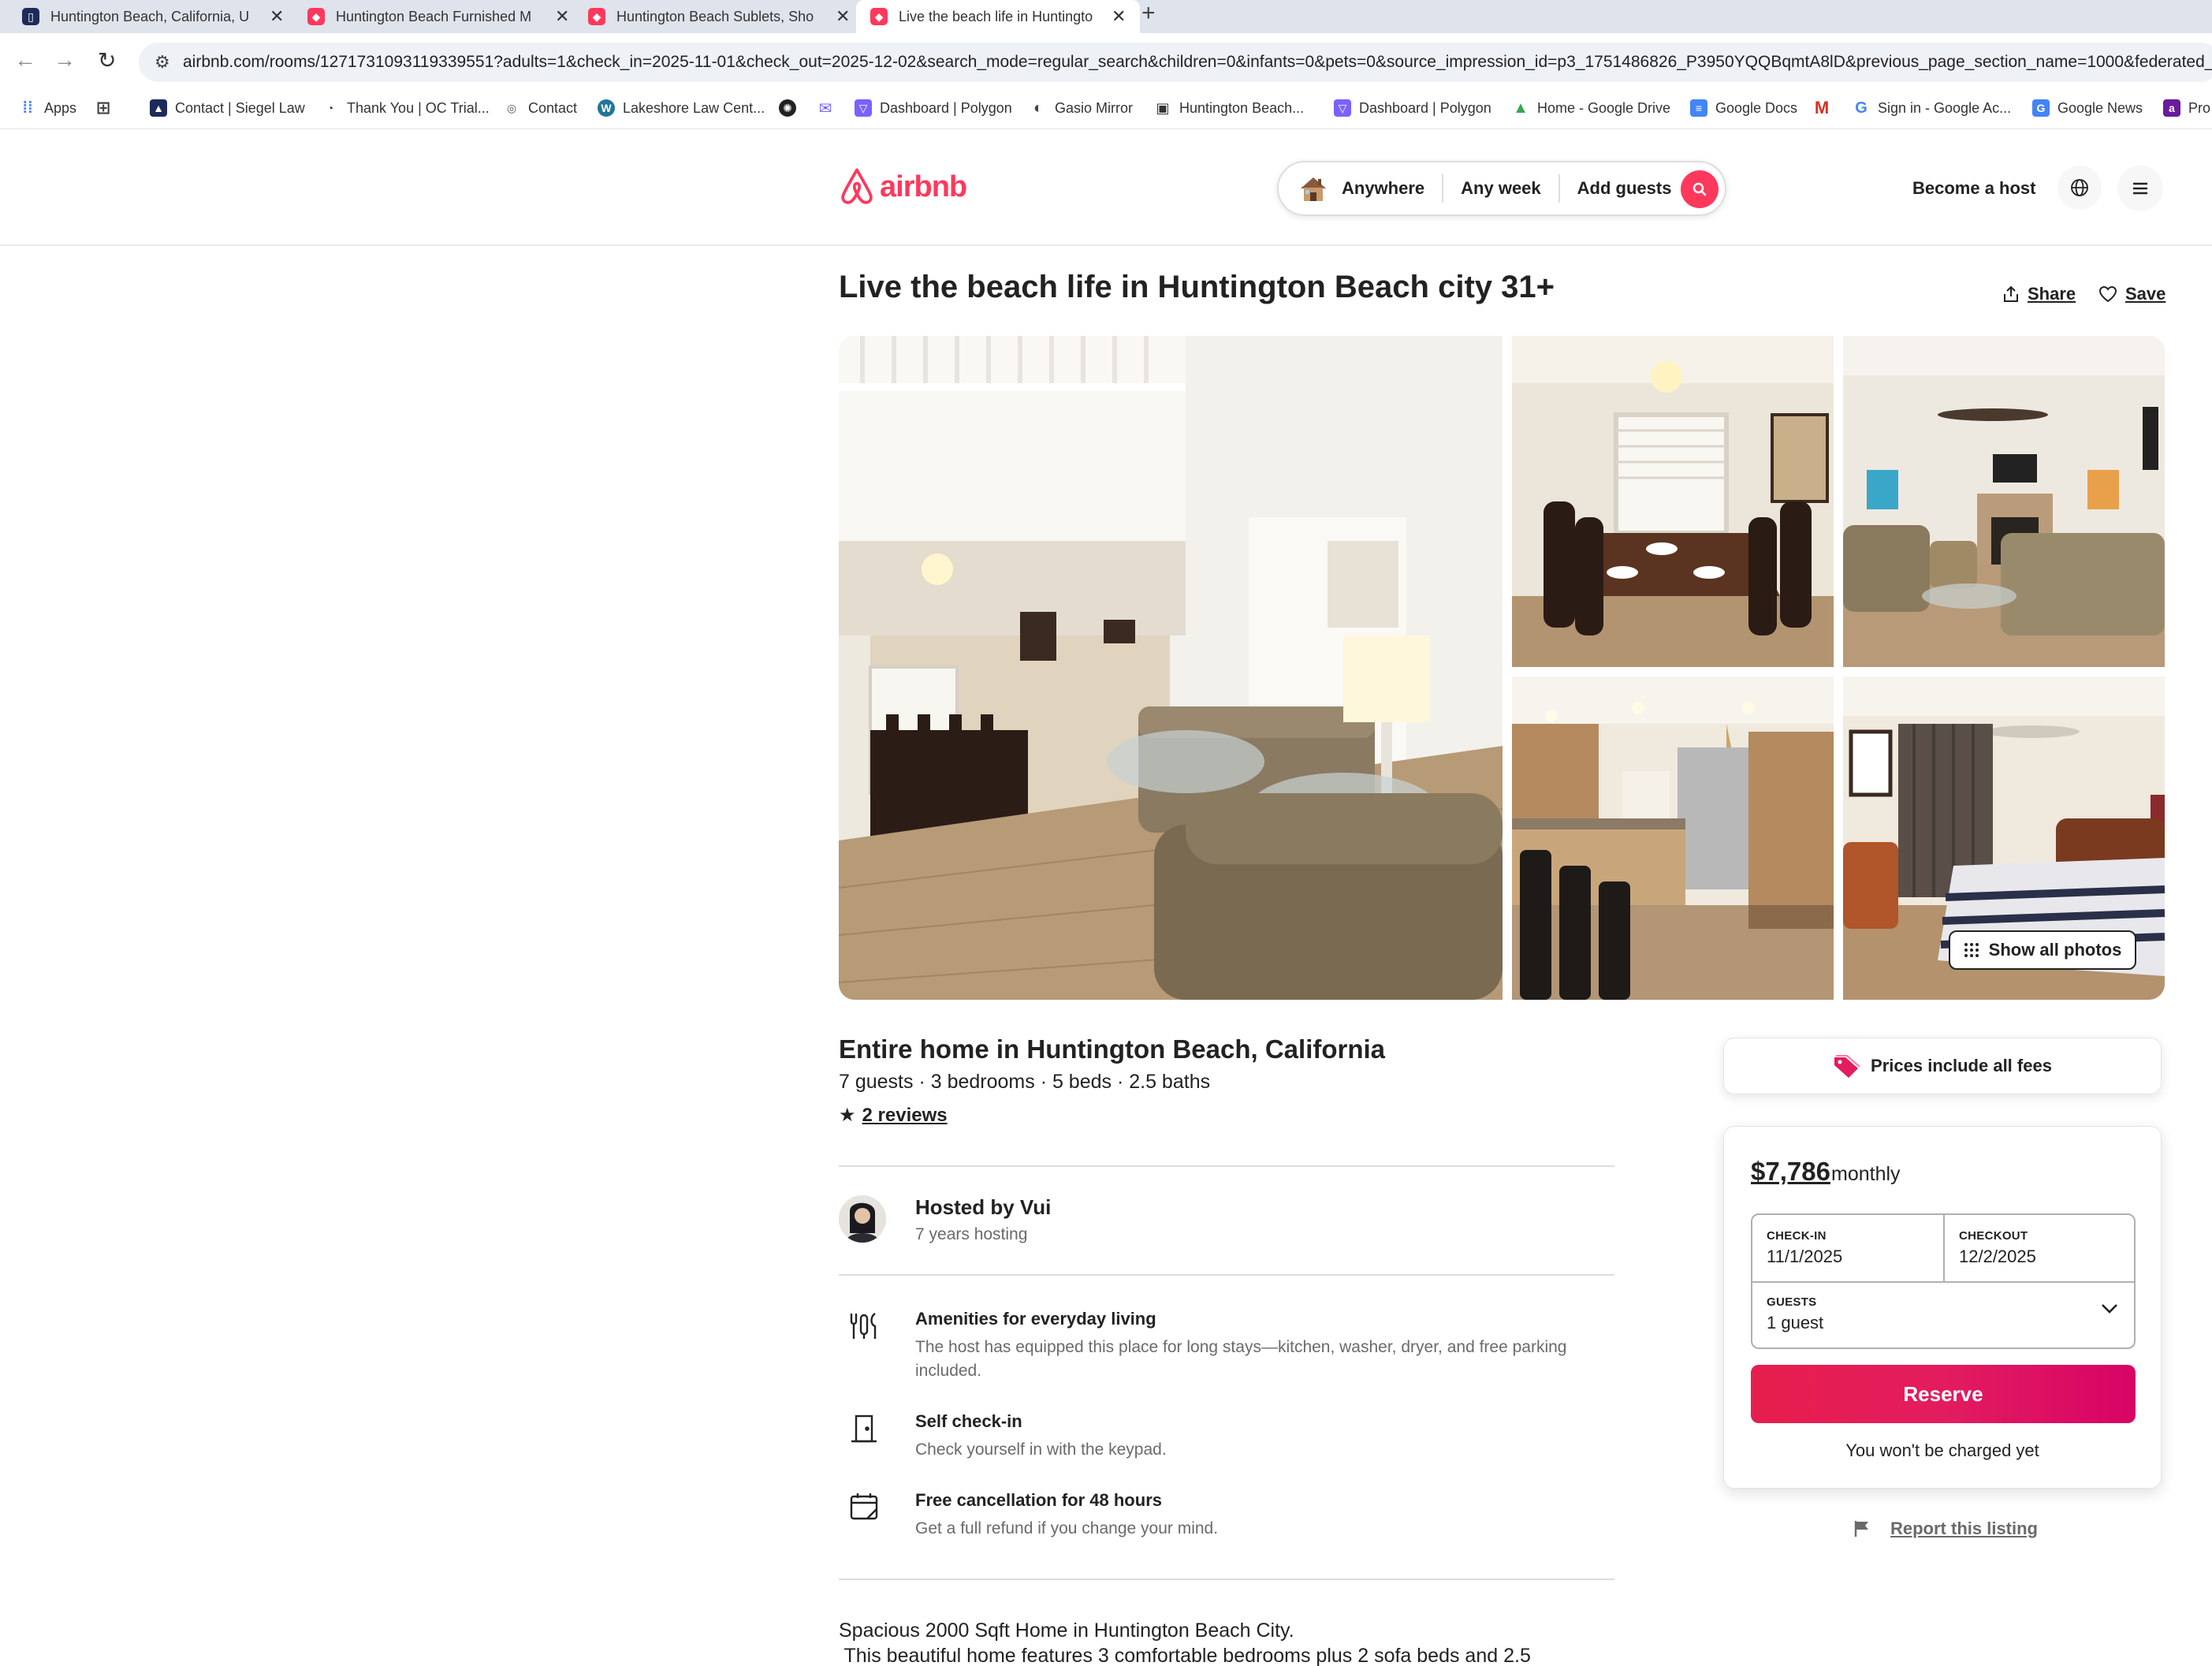 This screenshot has width=2212, height=1666. Describe the element at coordinates (2140, 188) in the screenshot. I see `main-menu-button` at that location.